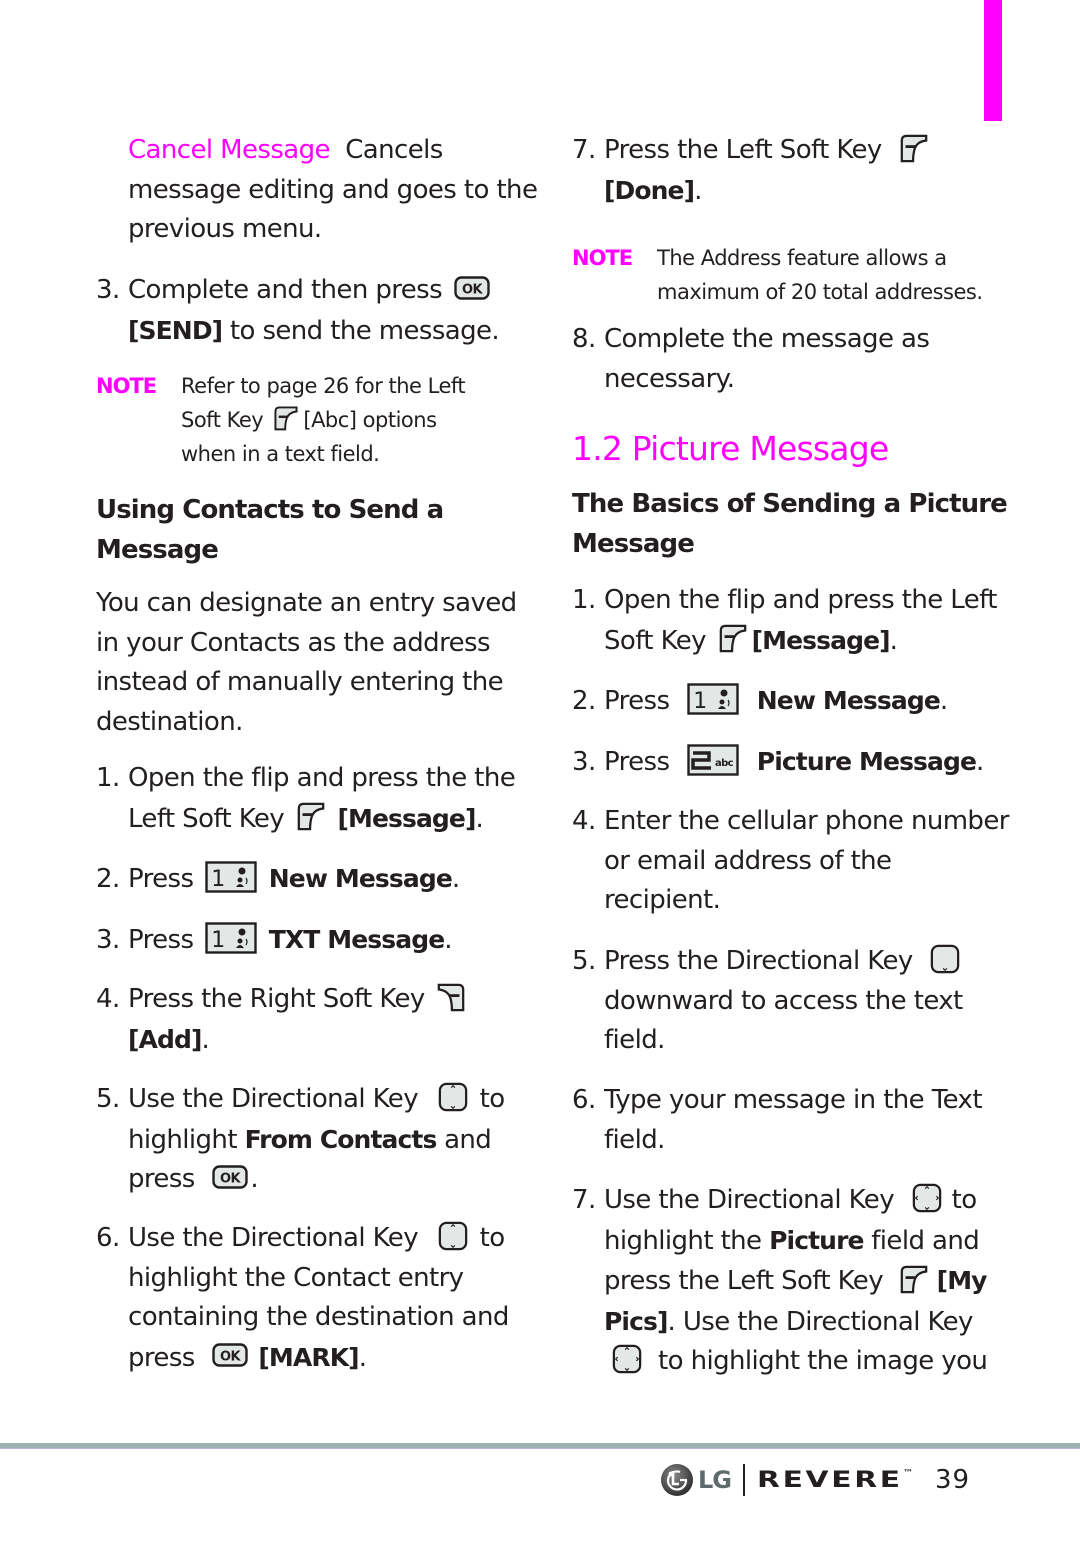 This screenshot has width=1080, height=1552. I want to click on footer-separator, so click(744, 1480).